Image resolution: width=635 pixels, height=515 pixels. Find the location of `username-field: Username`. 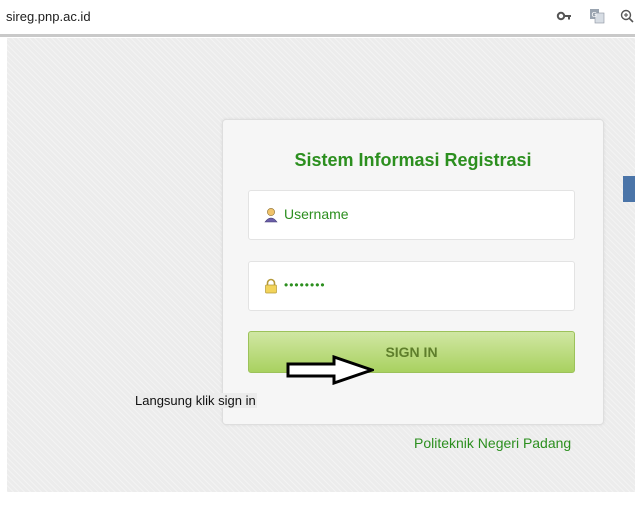

username-field: Username is located at coordinates (411, 215).